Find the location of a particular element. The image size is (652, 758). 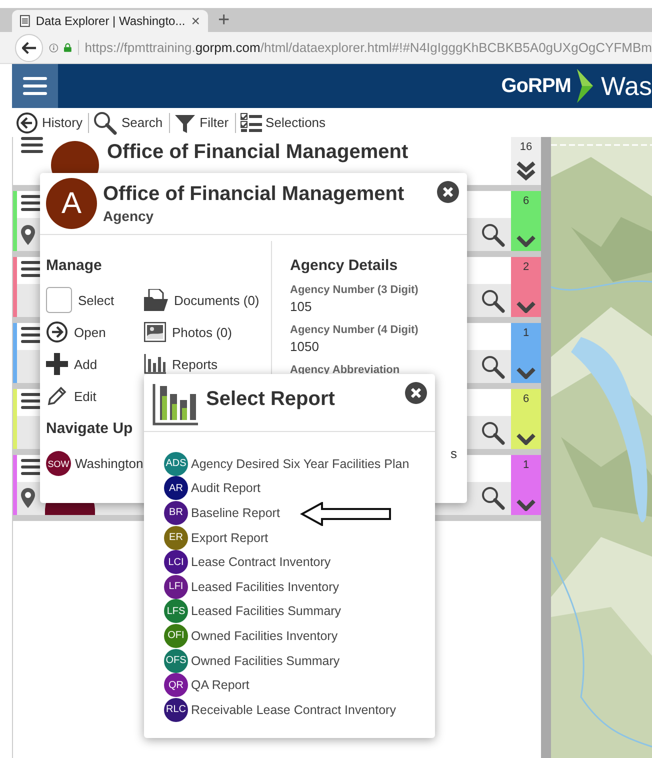

action-button: Documents (0) is located at coordinates (209, 300).